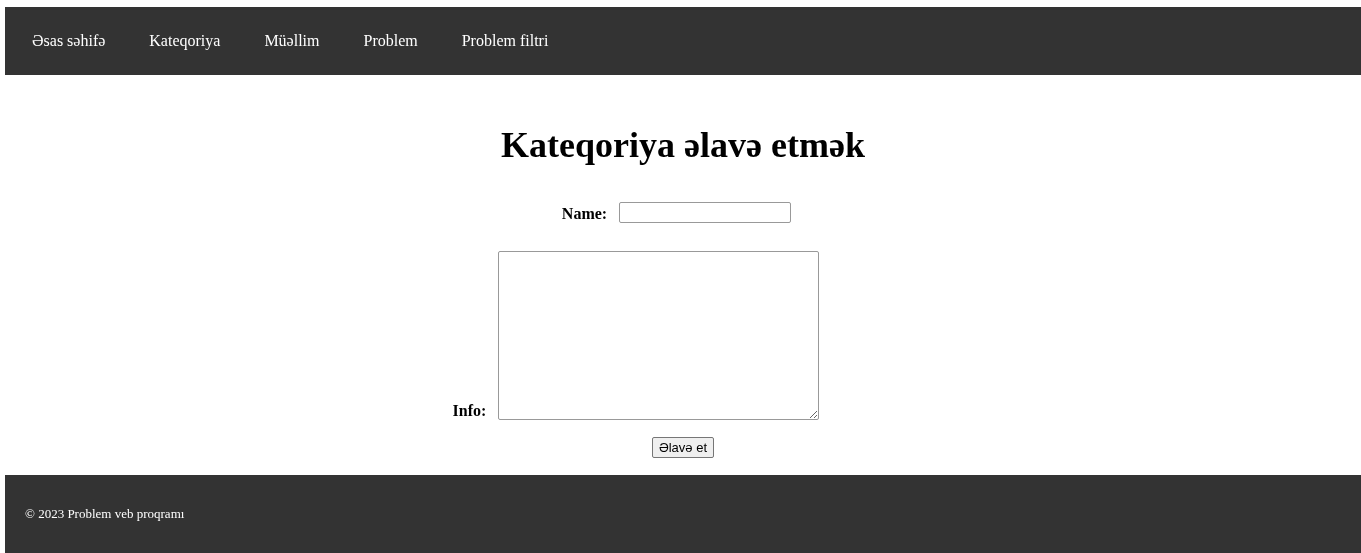 This screenshot has height=553, width=1361. Describe the element at coordinates (584, 214) in the screenshot. I see `name-label: Name:` at that location.